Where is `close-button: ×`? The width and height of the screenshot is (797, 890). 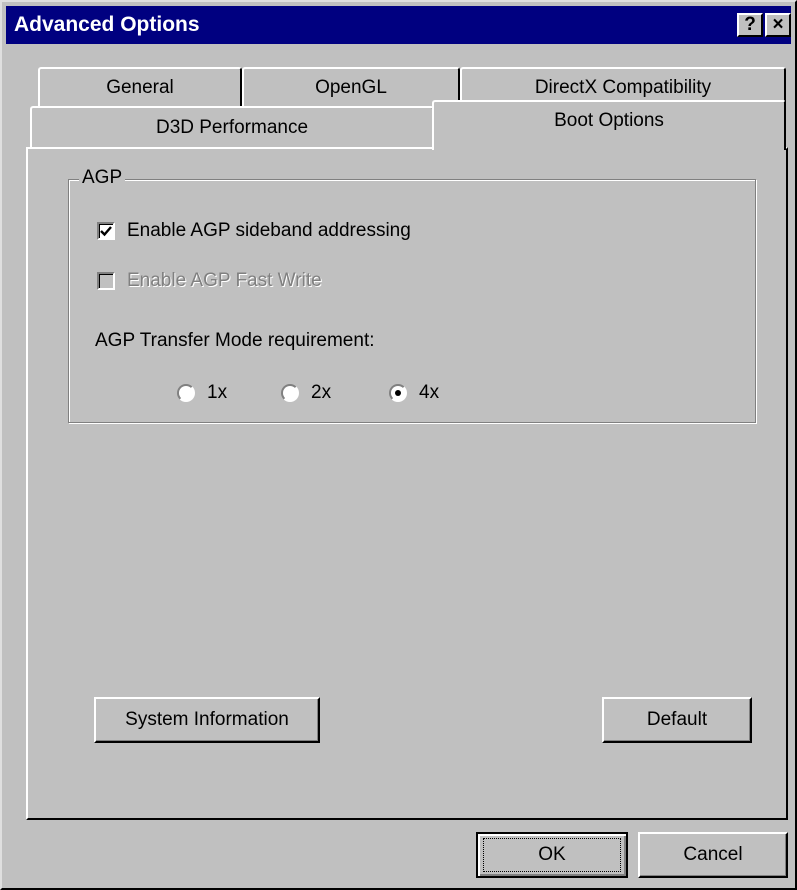
close-button: × is located at coordinates (778, 25).